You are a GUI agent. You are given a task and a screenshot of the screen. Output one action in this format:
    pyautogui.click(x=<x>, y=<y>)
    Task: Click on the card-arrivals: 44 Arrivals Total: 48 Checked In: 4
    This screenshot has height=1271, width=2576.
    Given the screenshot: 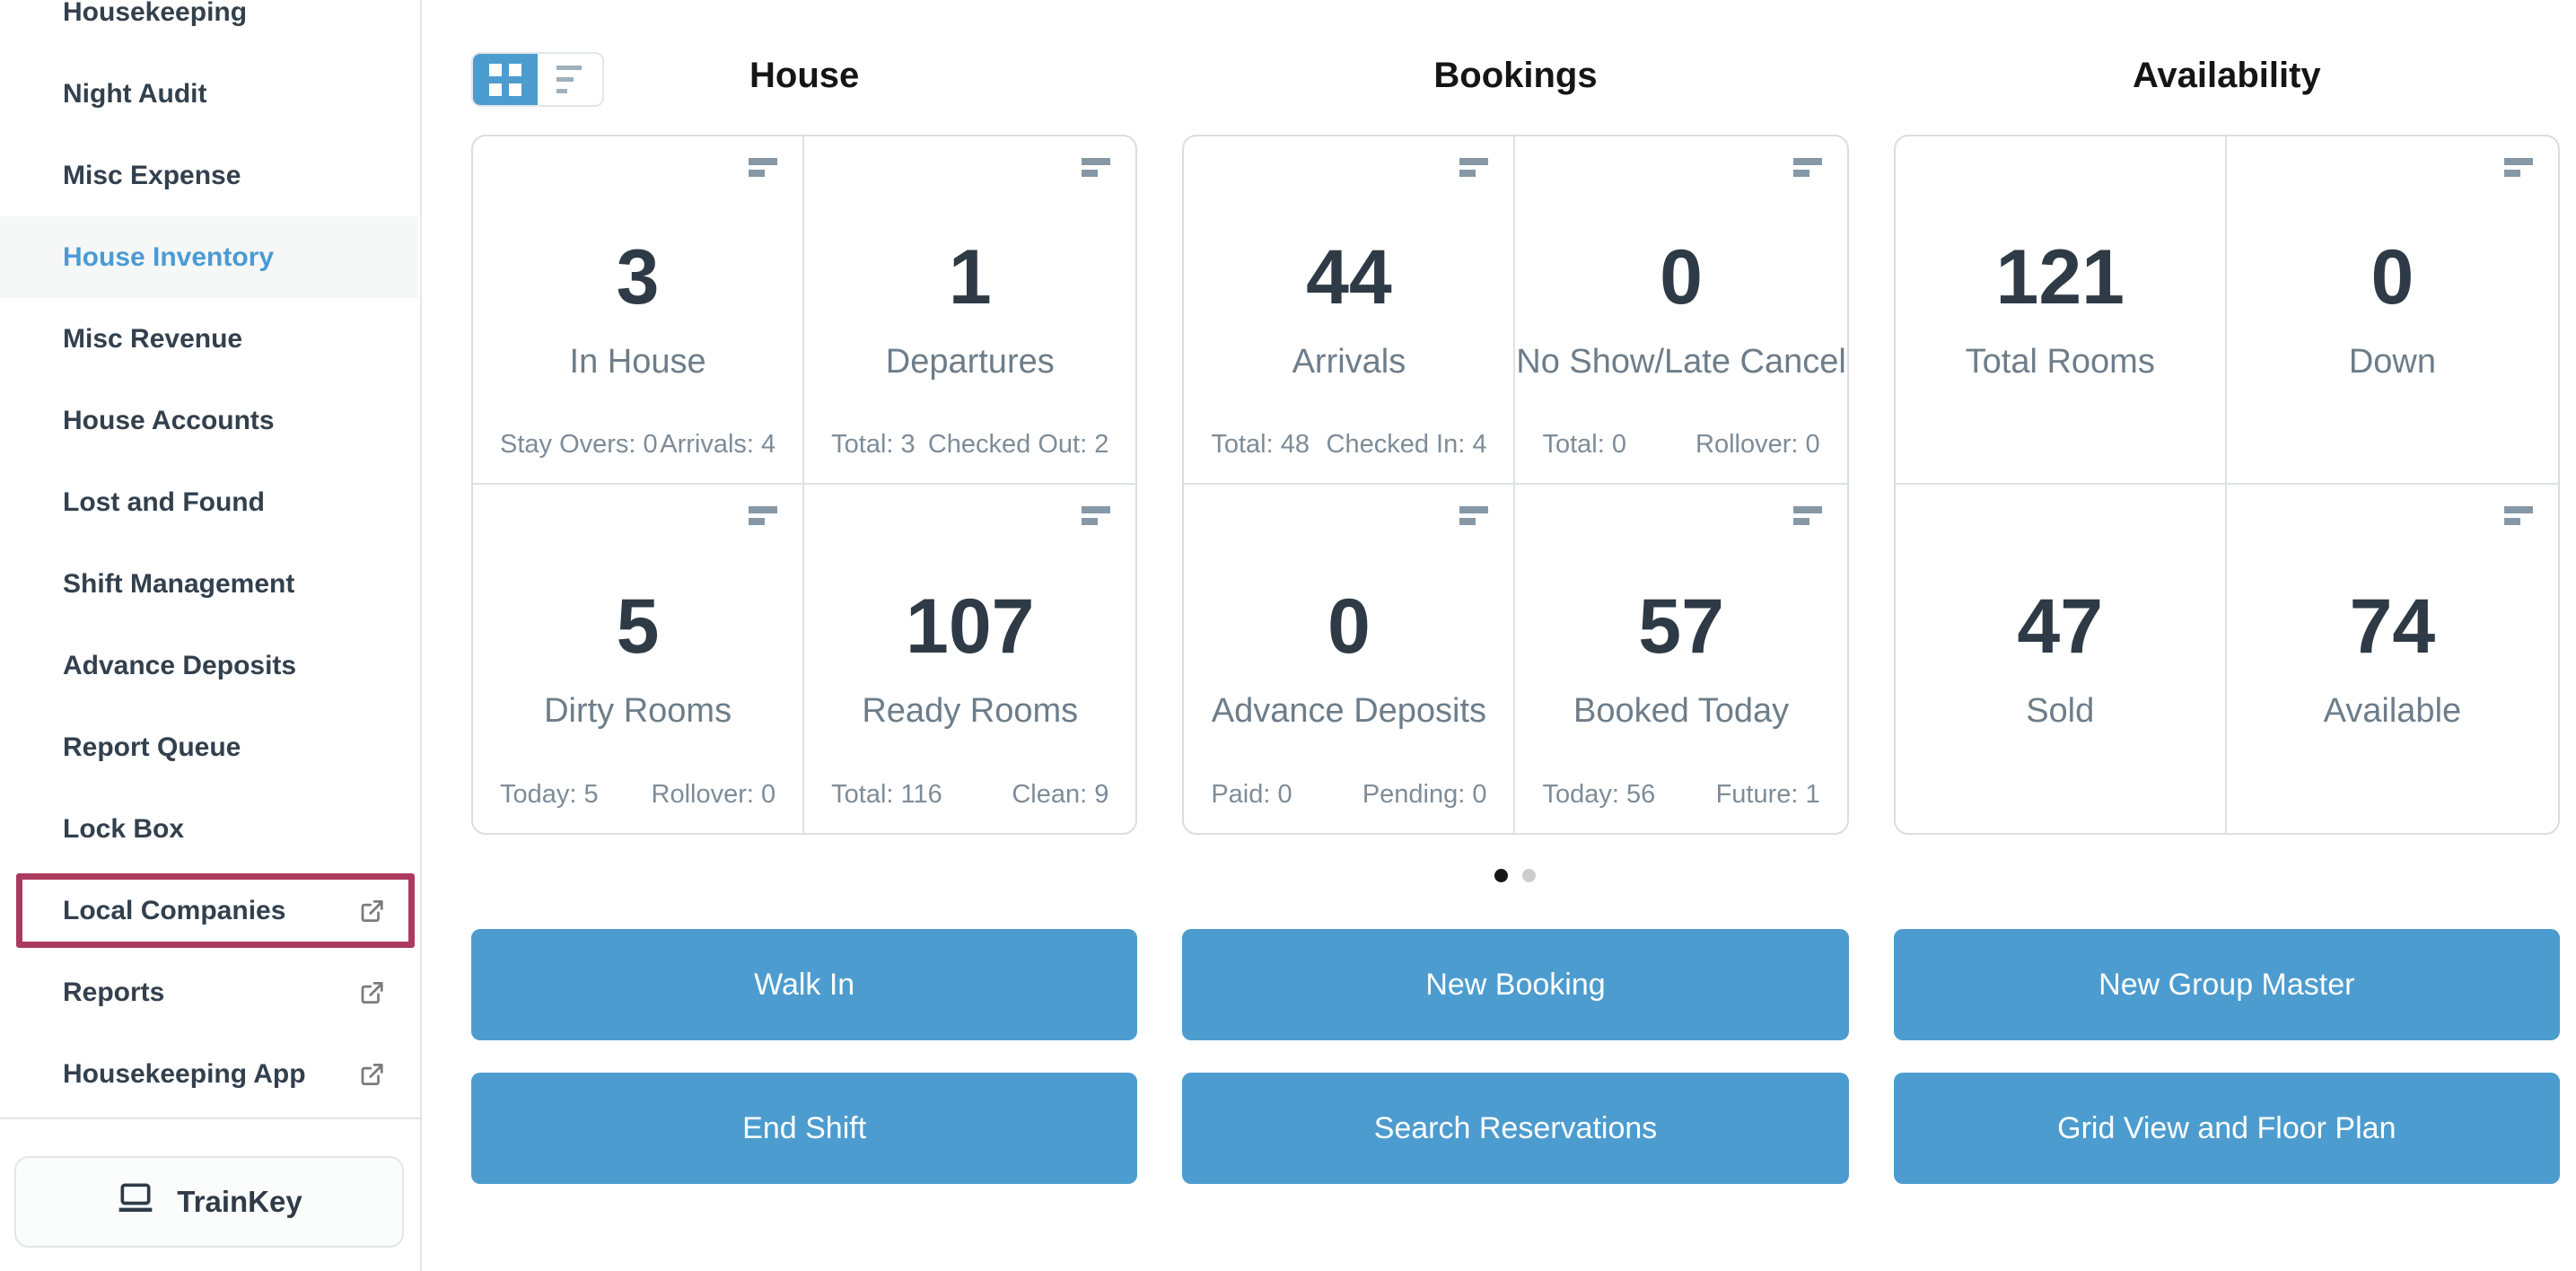 What is the action you would take?
    pyautogui.click(x=1350, y=310)
    